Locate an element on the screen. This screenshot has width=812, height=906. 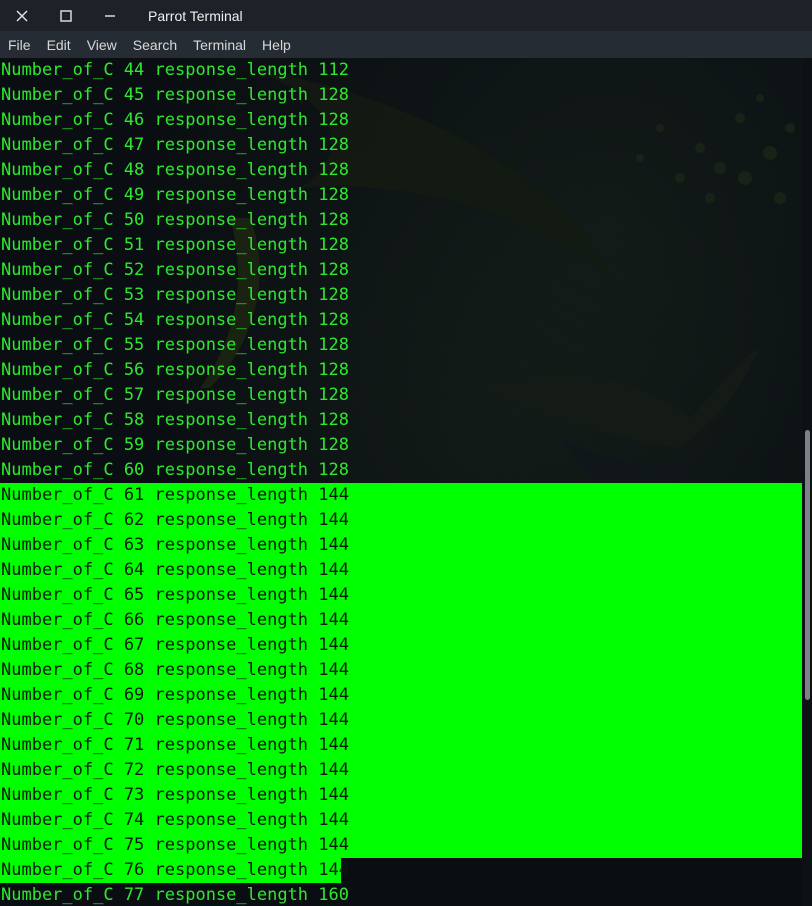
terminal-line: Number_of_C 53 response_length 128 is located at coordinates (175, 295).